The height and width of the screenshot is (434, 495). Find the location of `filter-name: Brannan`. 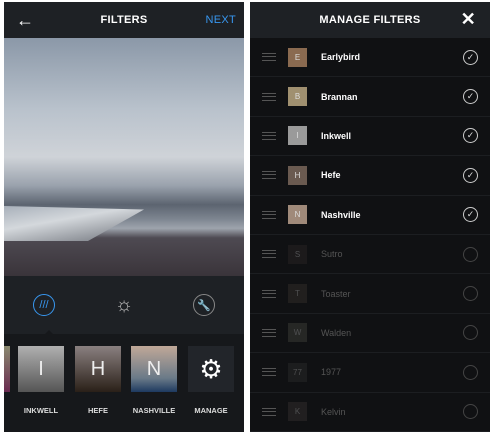

filter-name: Brannan is located at coordinates (339, 96).